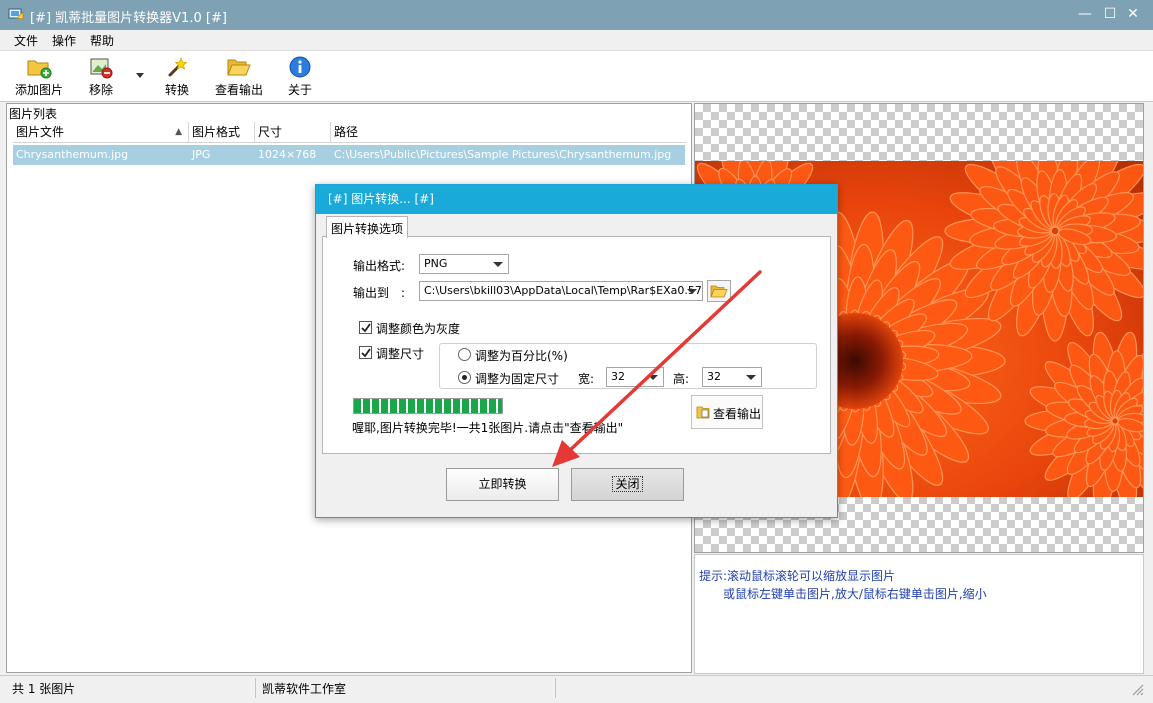  I want to click on fixed-size-label: 调整为固定尺寸, so click(517, 379).